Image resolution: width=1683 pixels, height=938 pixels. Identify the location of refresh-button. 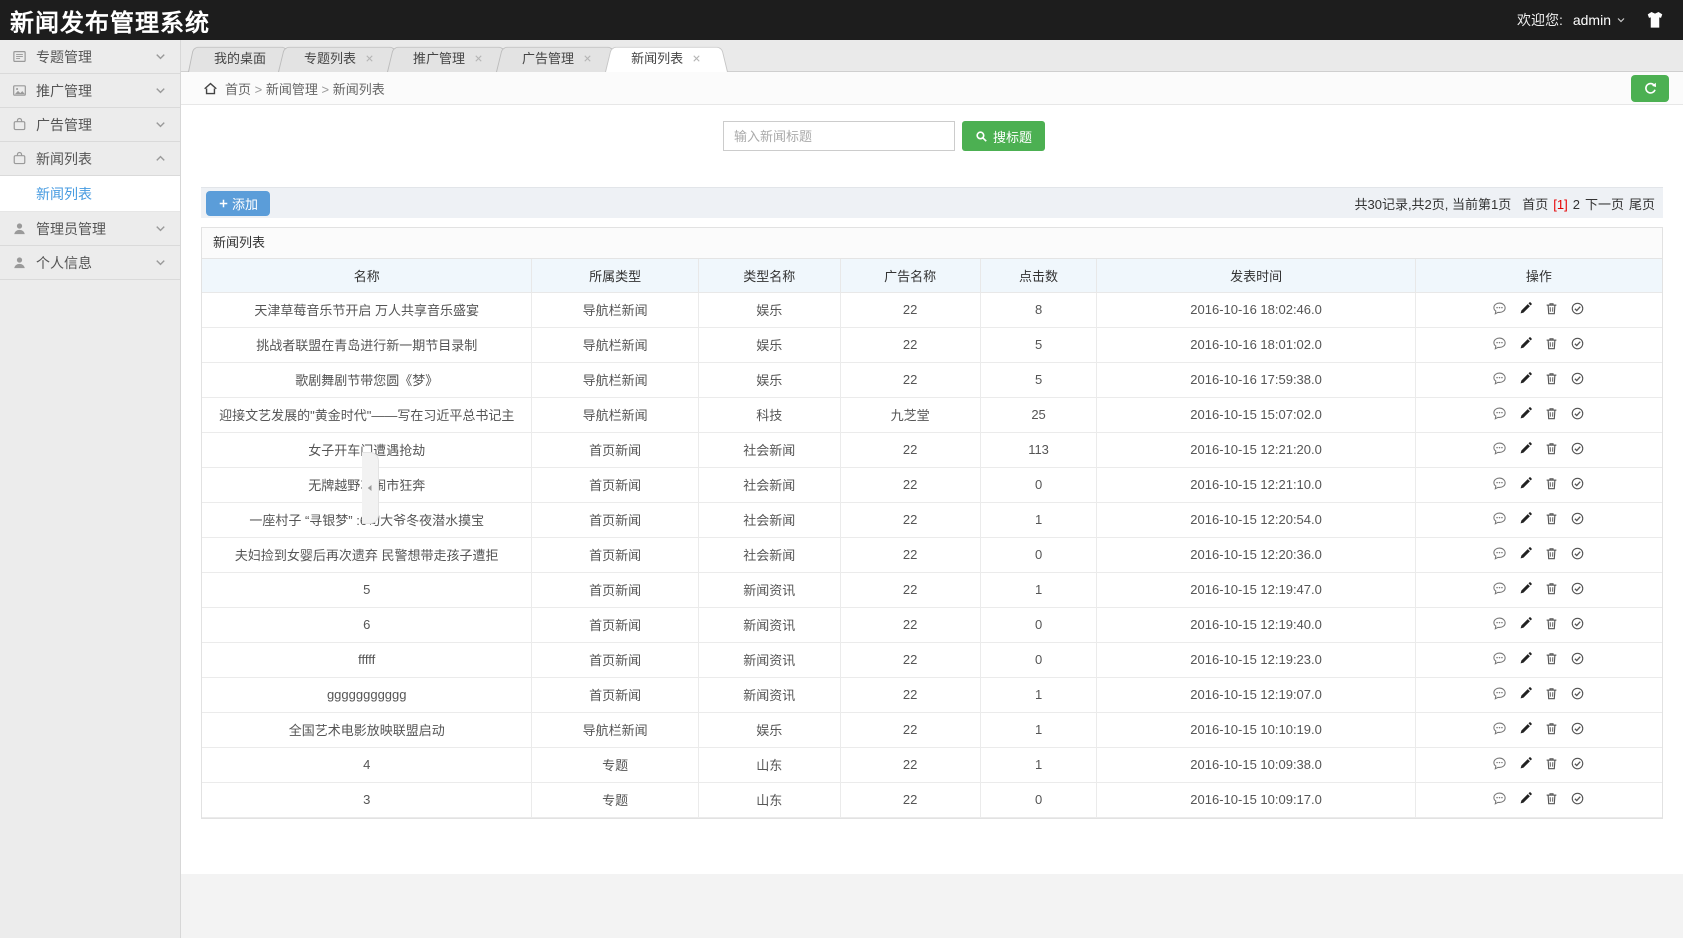
(1650, 88).